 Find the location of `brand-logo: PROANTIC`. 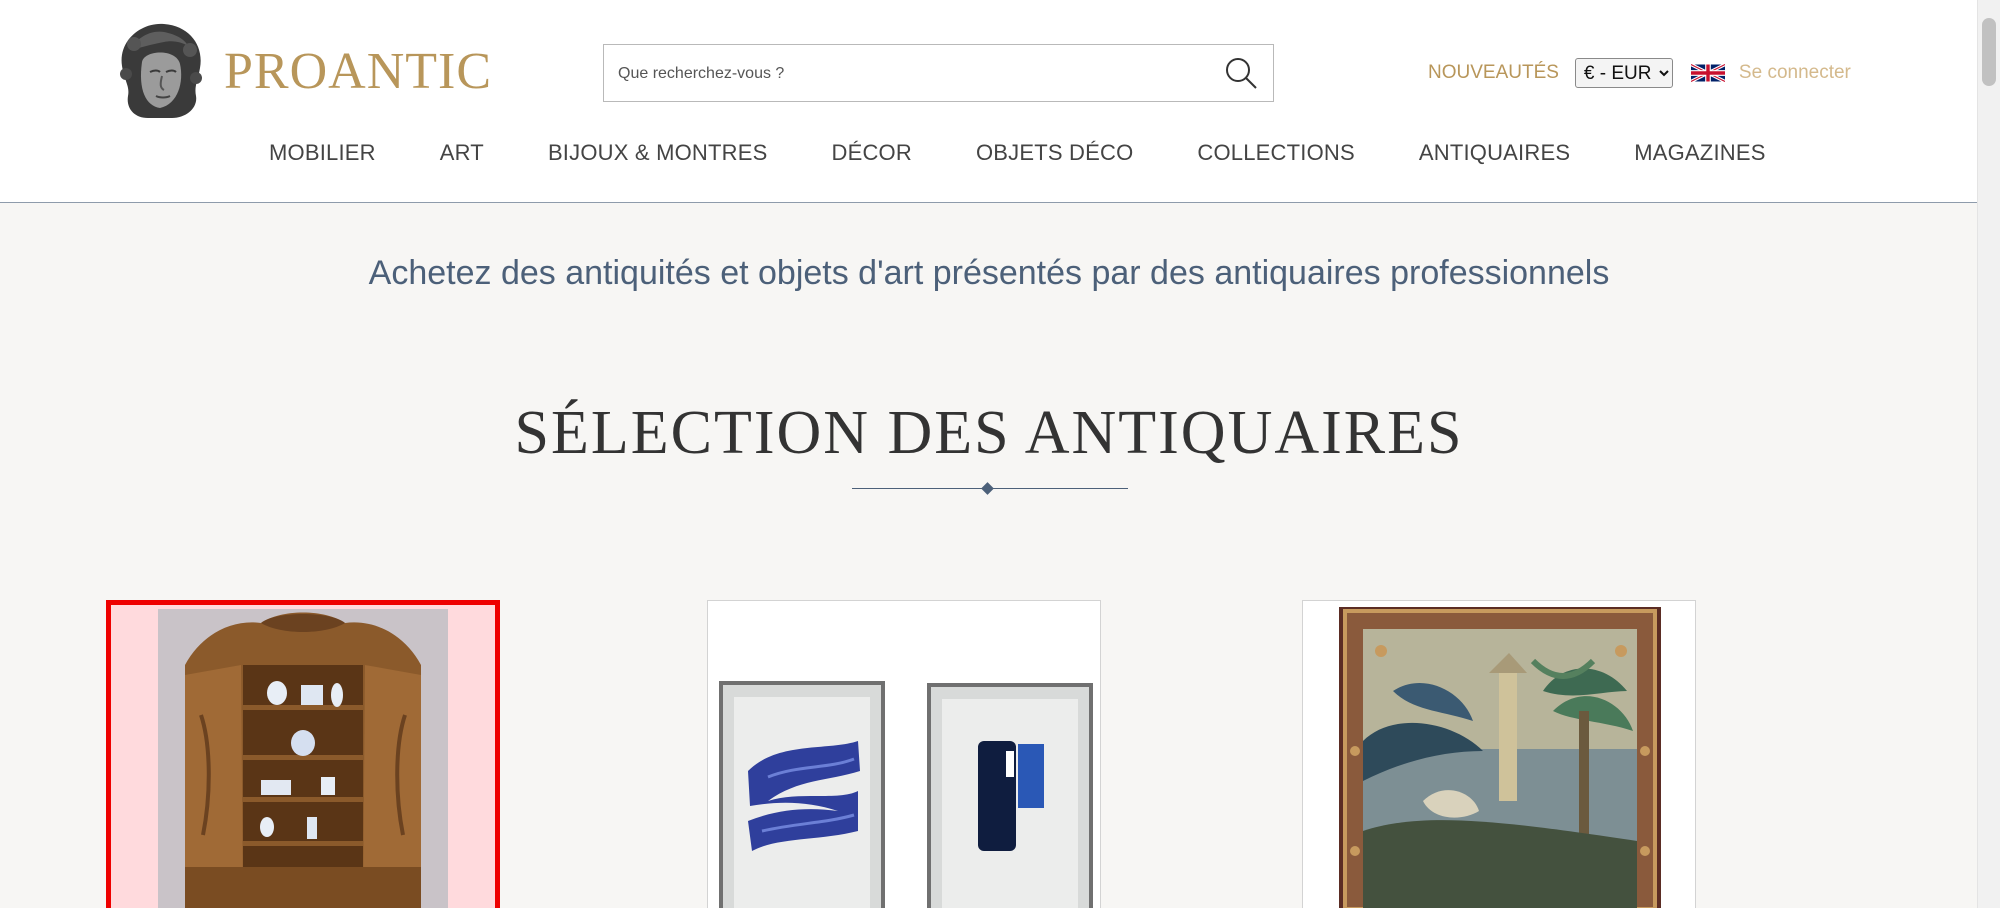

brand-logo: PROANTIC is located at coordinates (302, 71).